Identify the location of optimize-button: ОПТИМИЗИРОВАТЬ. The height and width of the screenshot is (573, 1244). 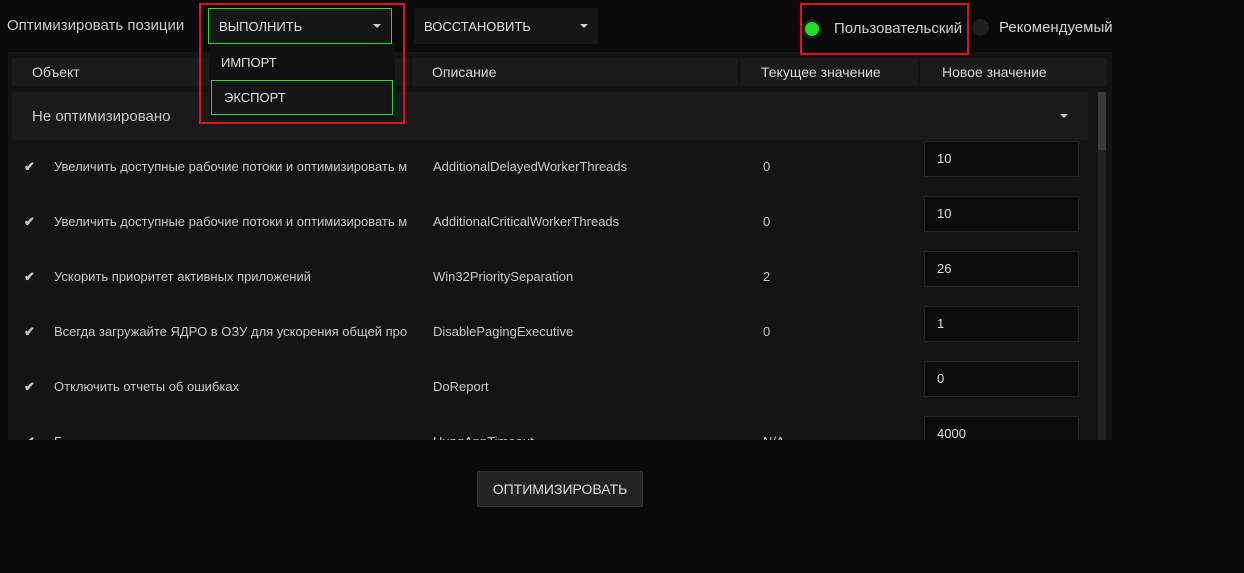
(560, 489).